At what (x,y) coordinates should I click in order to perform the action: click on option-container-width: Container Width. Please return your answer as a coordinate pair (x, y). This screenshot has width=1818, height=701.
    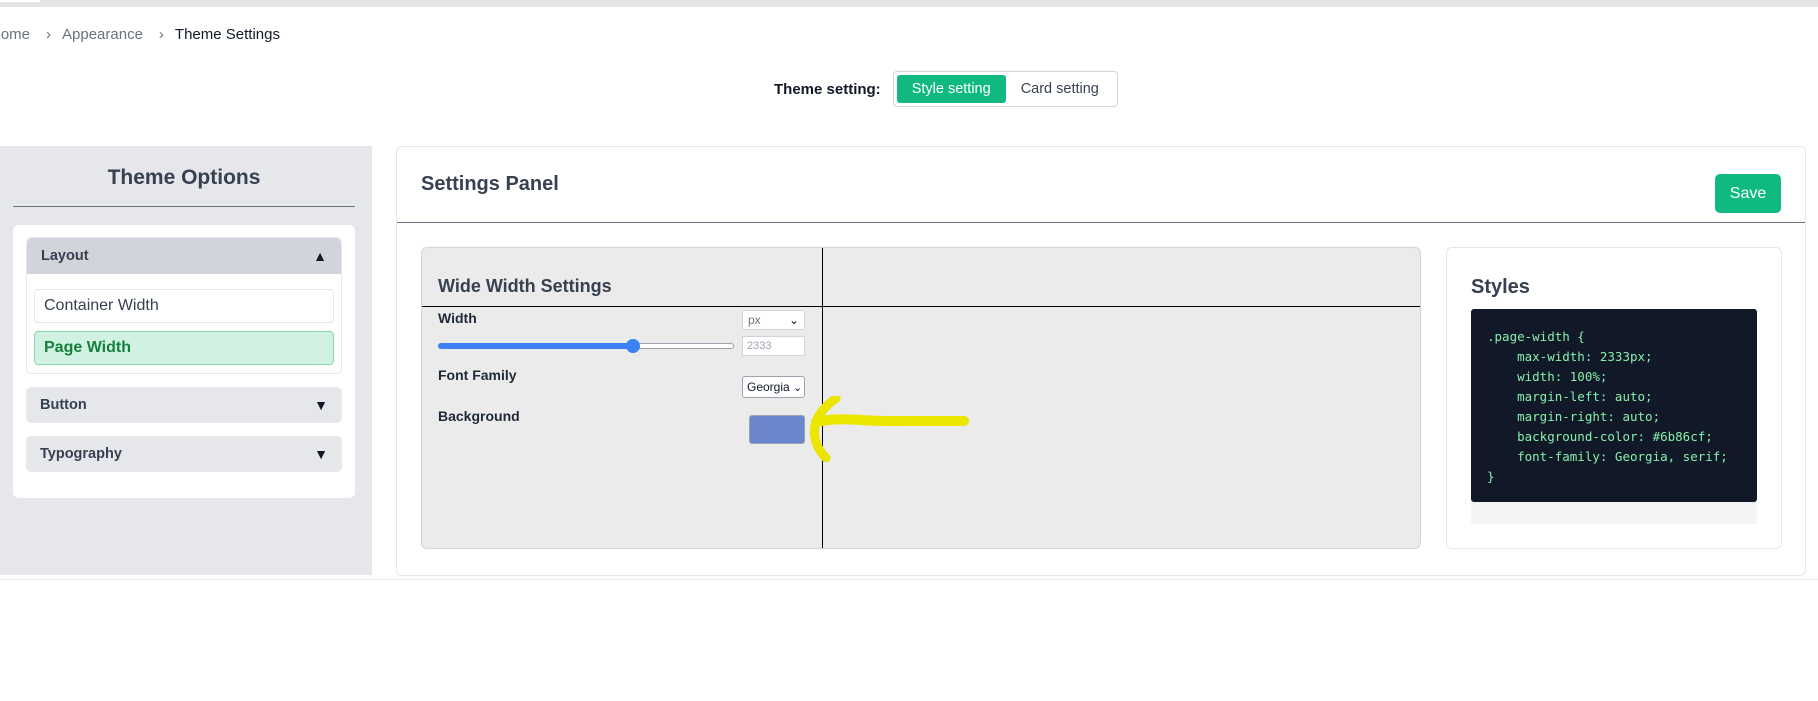
    Looking at the image, I should click on (184, 306).